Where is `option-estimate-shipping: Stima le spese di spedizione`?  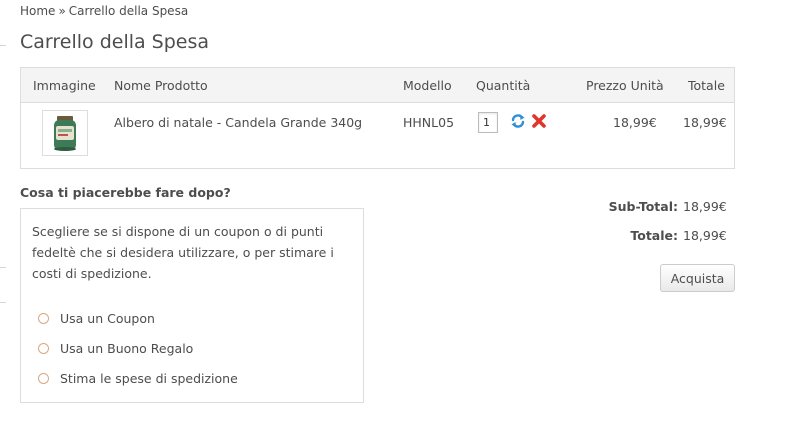 option-estimate-shipping: Stima le spese di spedizione is located at coordinates (138, 378).